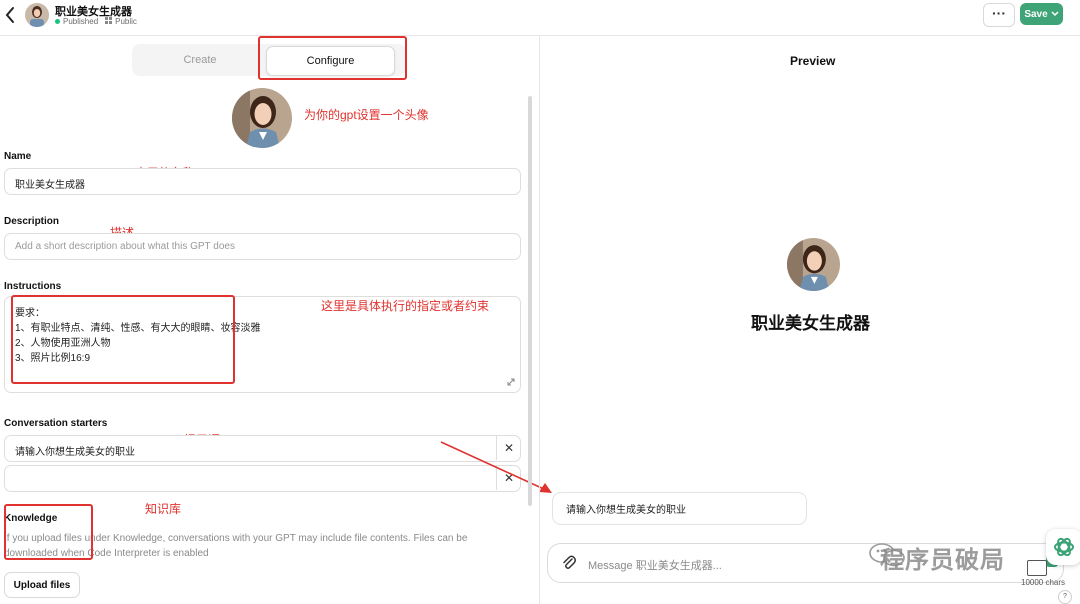  What do you see at coordinates (126, 21) in the screenshot?
I see `visibility-text: Public` at bounding box center [126, 21].